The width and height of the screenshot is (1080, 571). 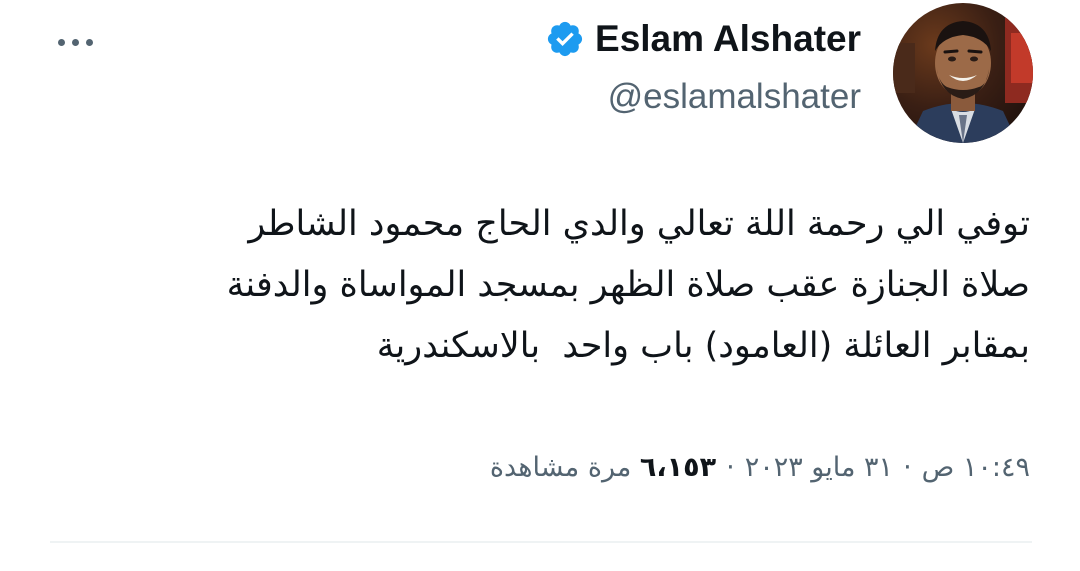 I want to click on author-handle: @eslamalshater, so click(x=734, y=97).